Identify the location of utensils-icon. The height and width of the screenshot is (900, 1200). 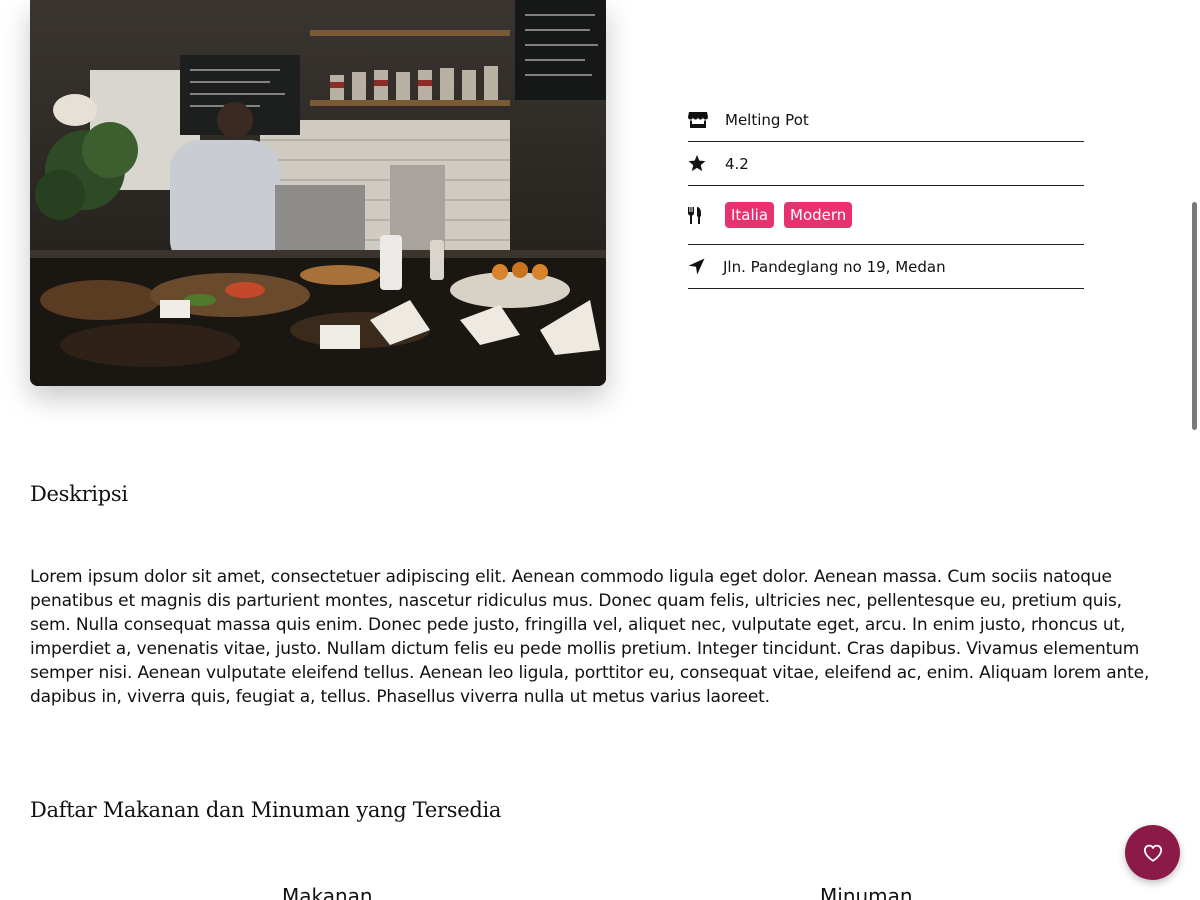
(699, 215).